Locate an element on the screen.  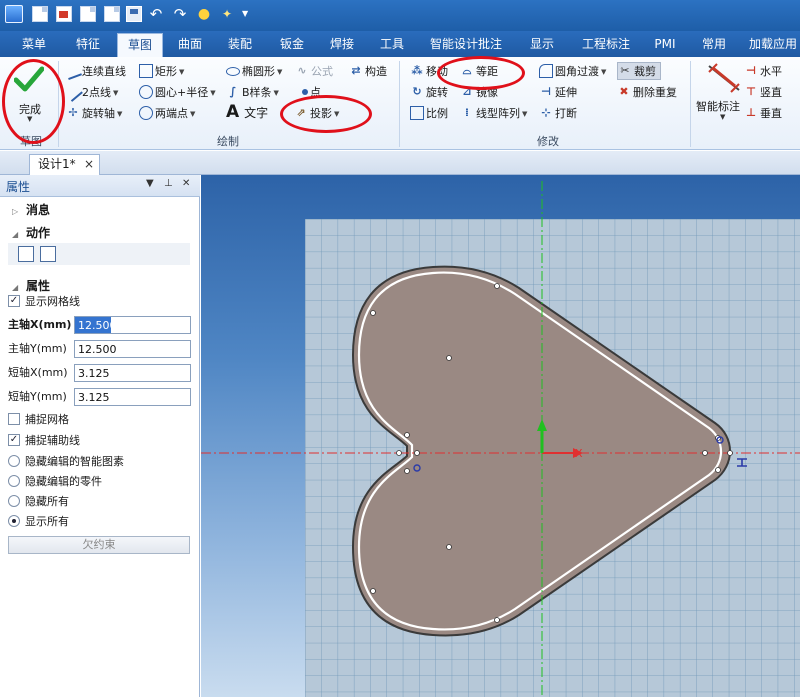
lightbulb-icon: ● is located at coordinates (204, 14).